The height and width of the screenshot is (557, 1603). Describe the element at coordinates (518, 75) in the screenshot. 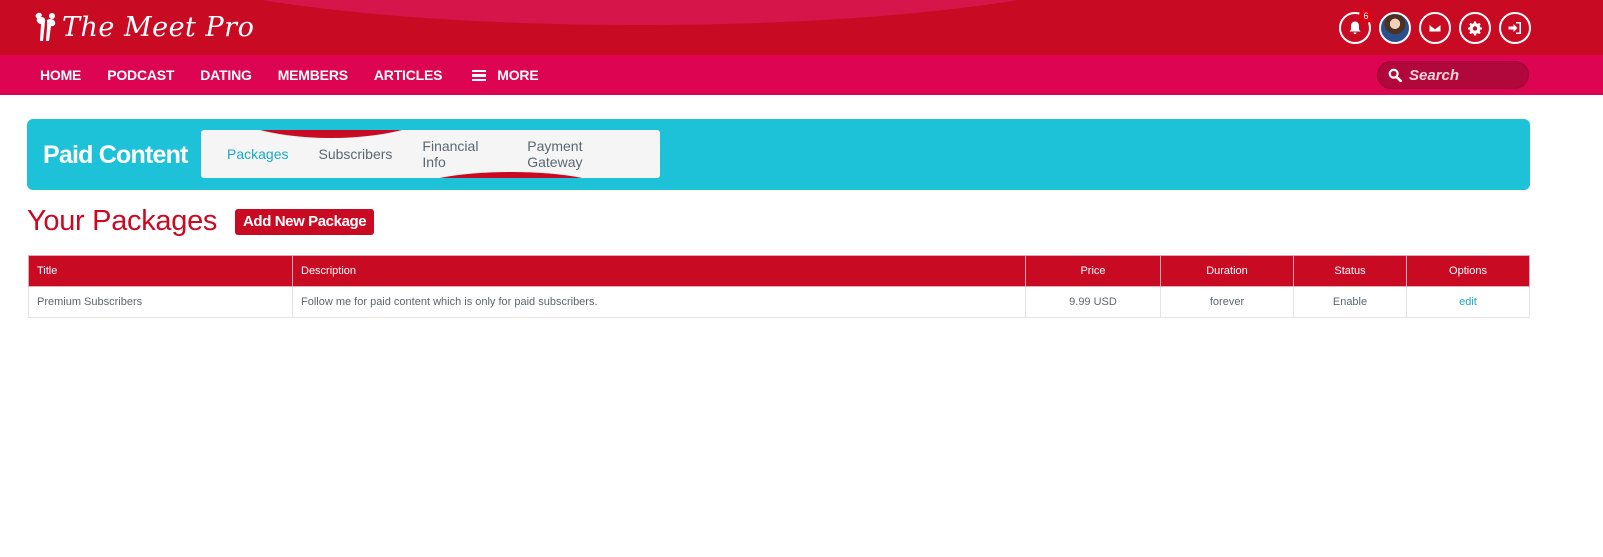

I see `nav-item-more-label: MORE` at that location.